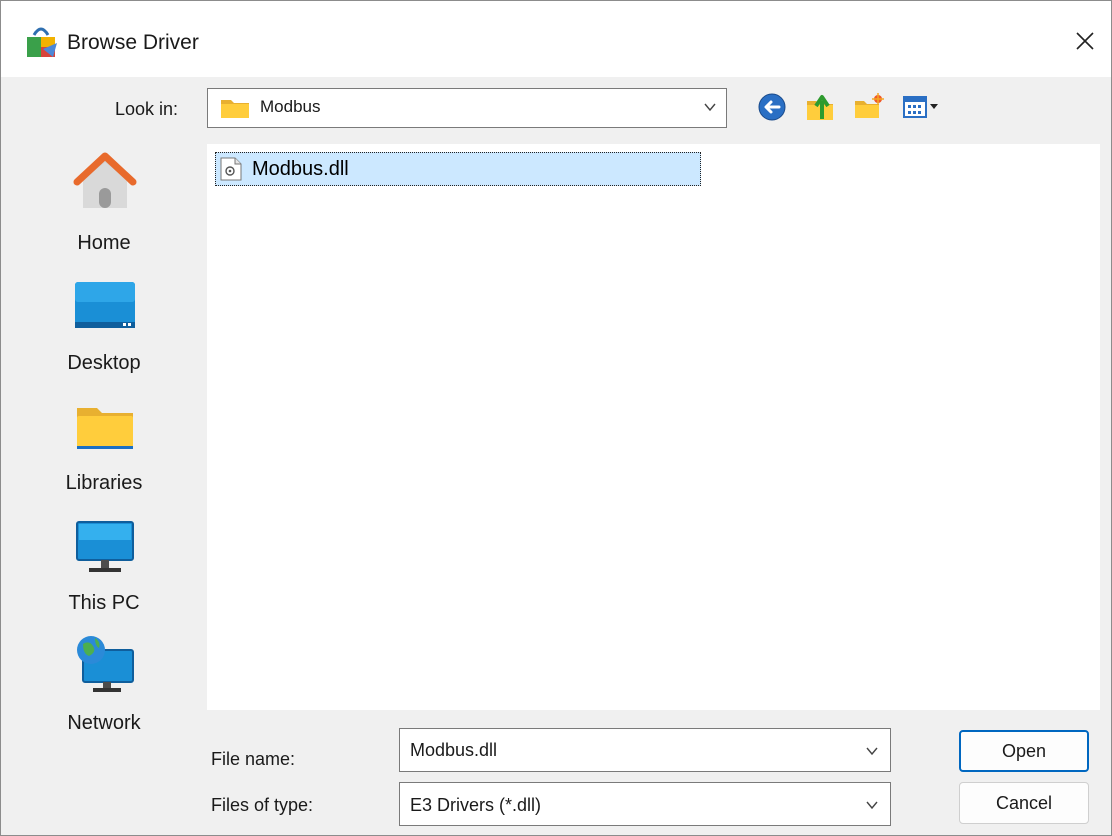  I want to click on view-menu-button, so click(924, 107).